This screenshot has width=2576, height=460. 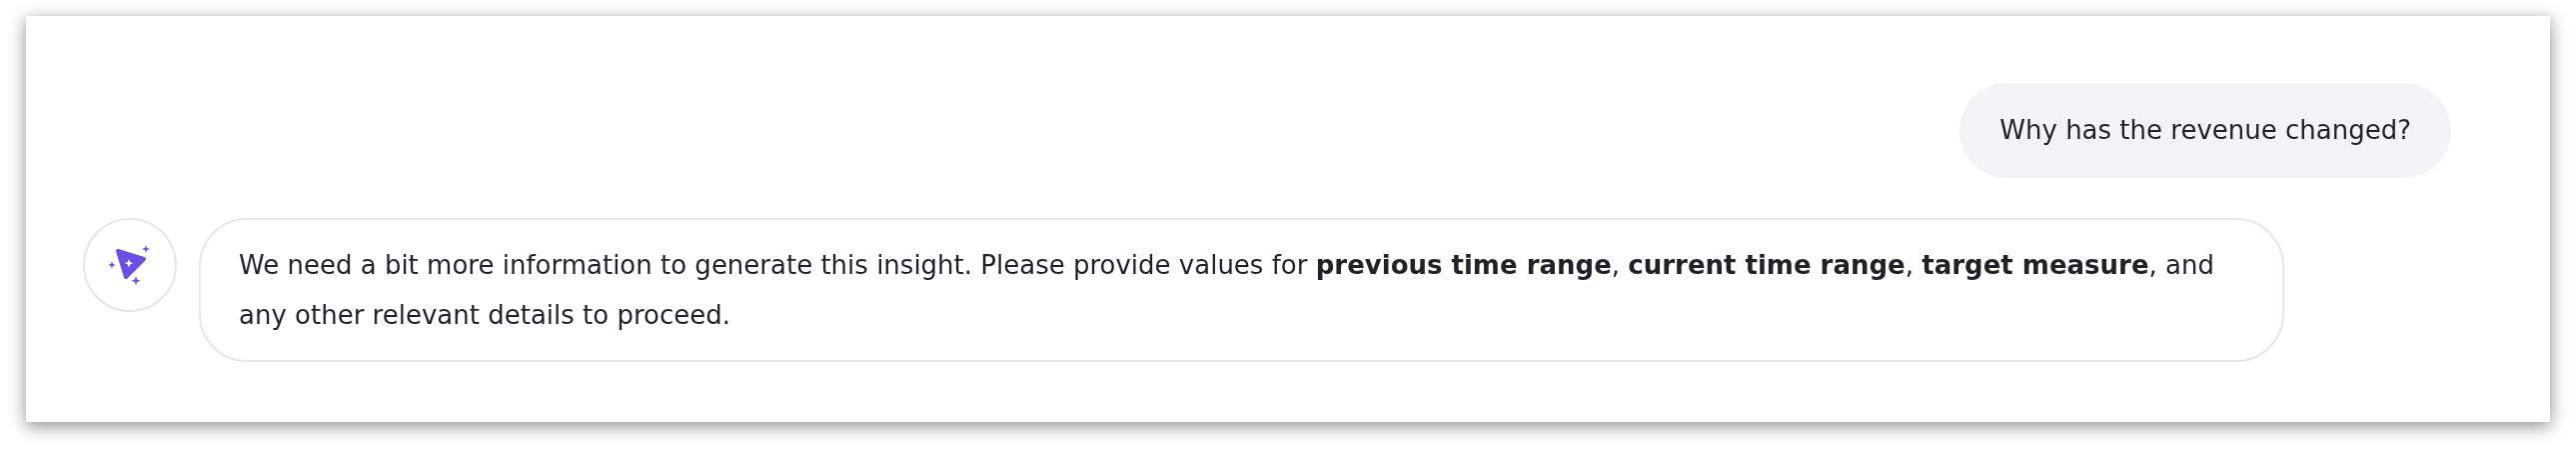 I want to click on assistant-message: We need a bit more information to generate this insight. Please provide values for previous time range, current time range, target measure, and any other relevant details to proceed., so click(x=1227, y=290).